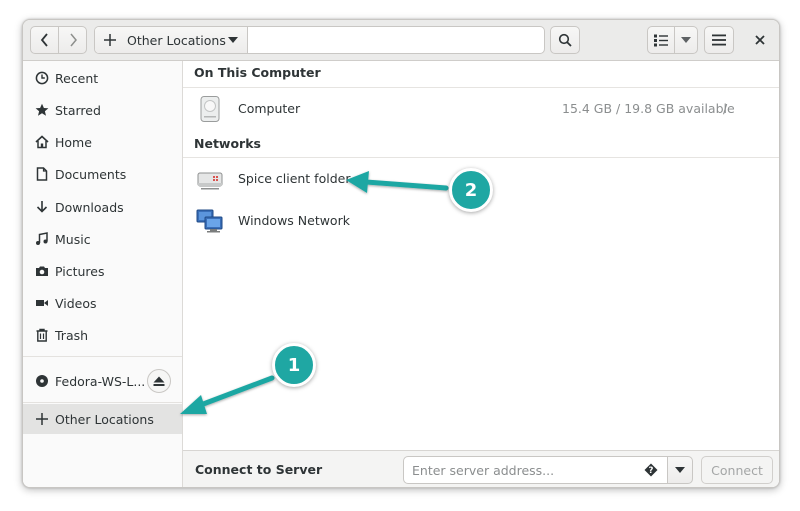  I want to click on star-icon, so click(42, 109).